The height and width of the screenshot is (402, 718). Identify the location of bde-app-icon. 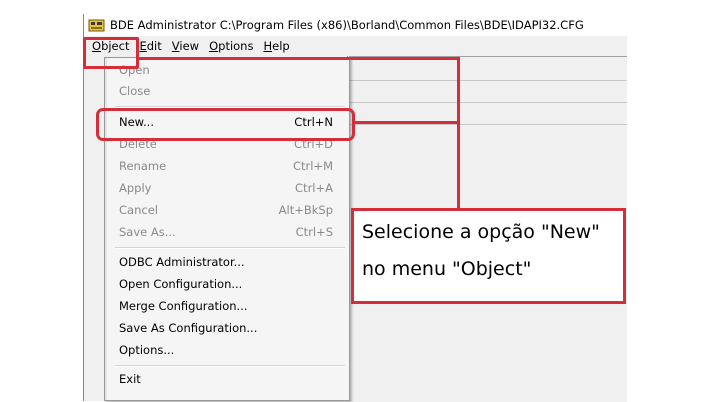
(96, 25).